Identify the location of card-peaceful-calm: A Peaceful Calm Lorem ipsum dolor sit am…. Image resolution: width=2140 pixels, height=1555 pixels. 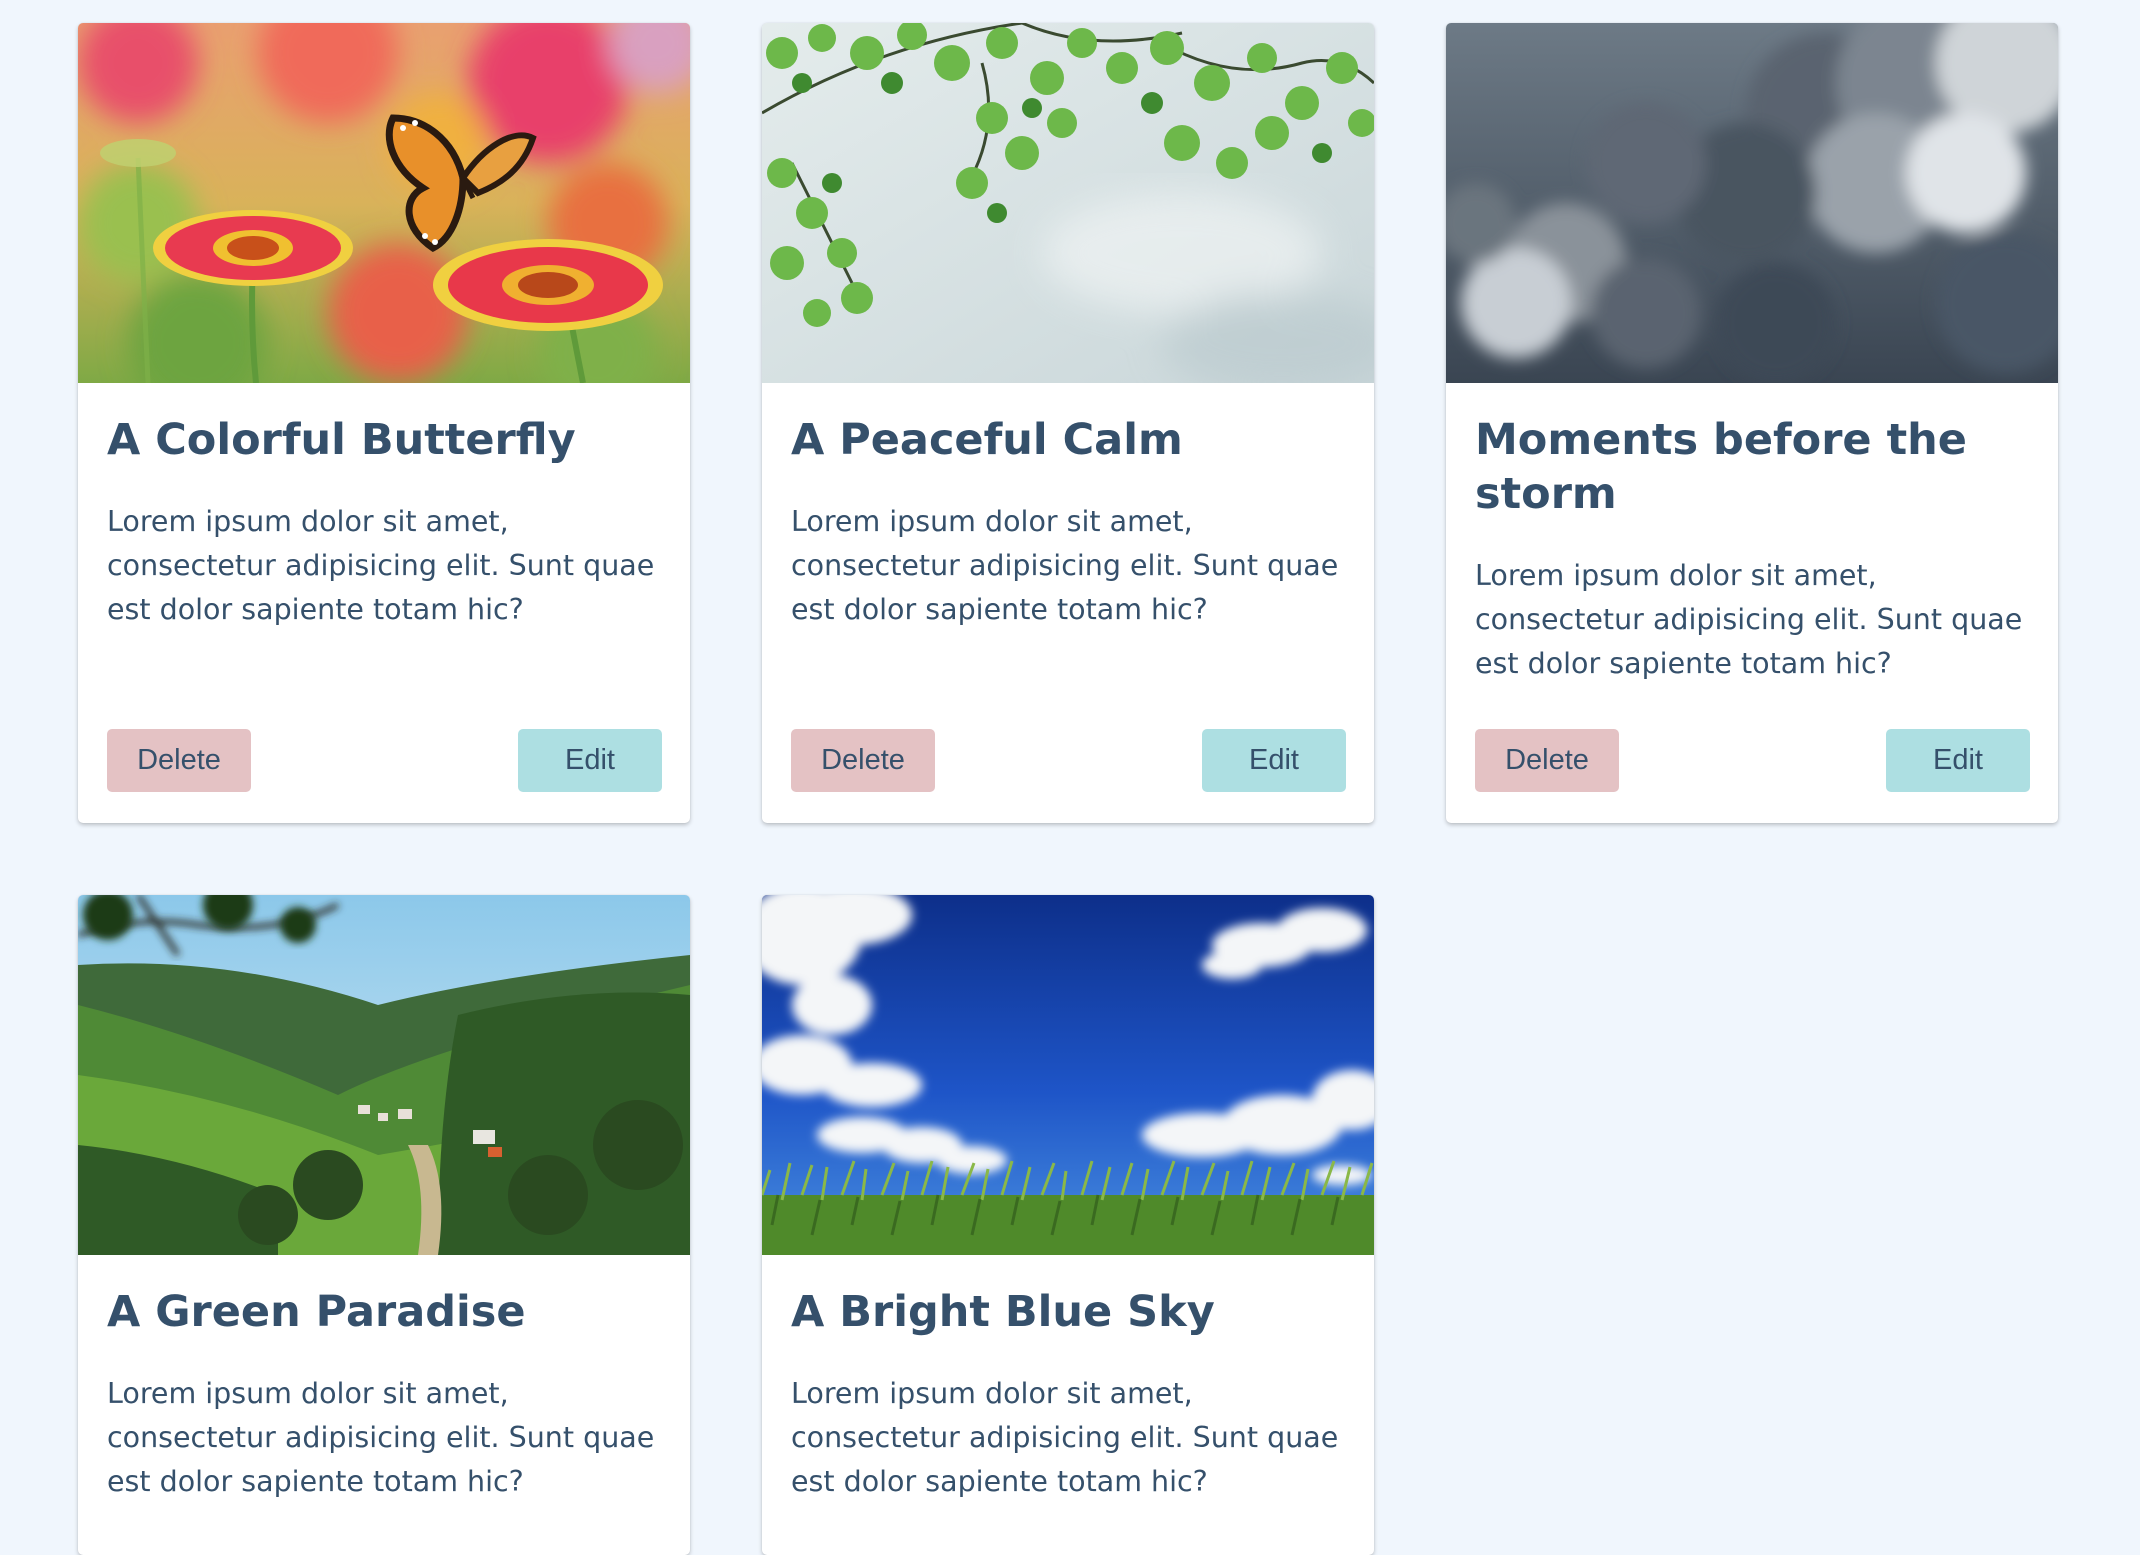
(1068, 423).